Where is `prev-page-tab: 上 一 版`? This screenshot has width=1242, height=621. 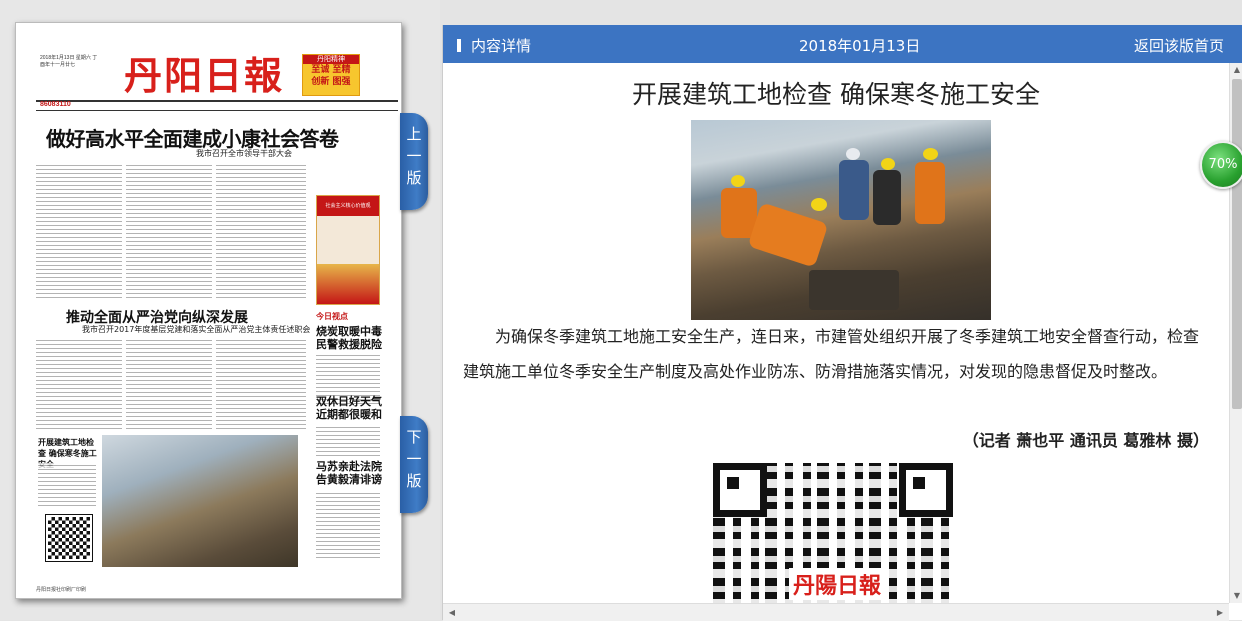
prev-page-tab: 上 一 版 is located at coordinates (414, 161).